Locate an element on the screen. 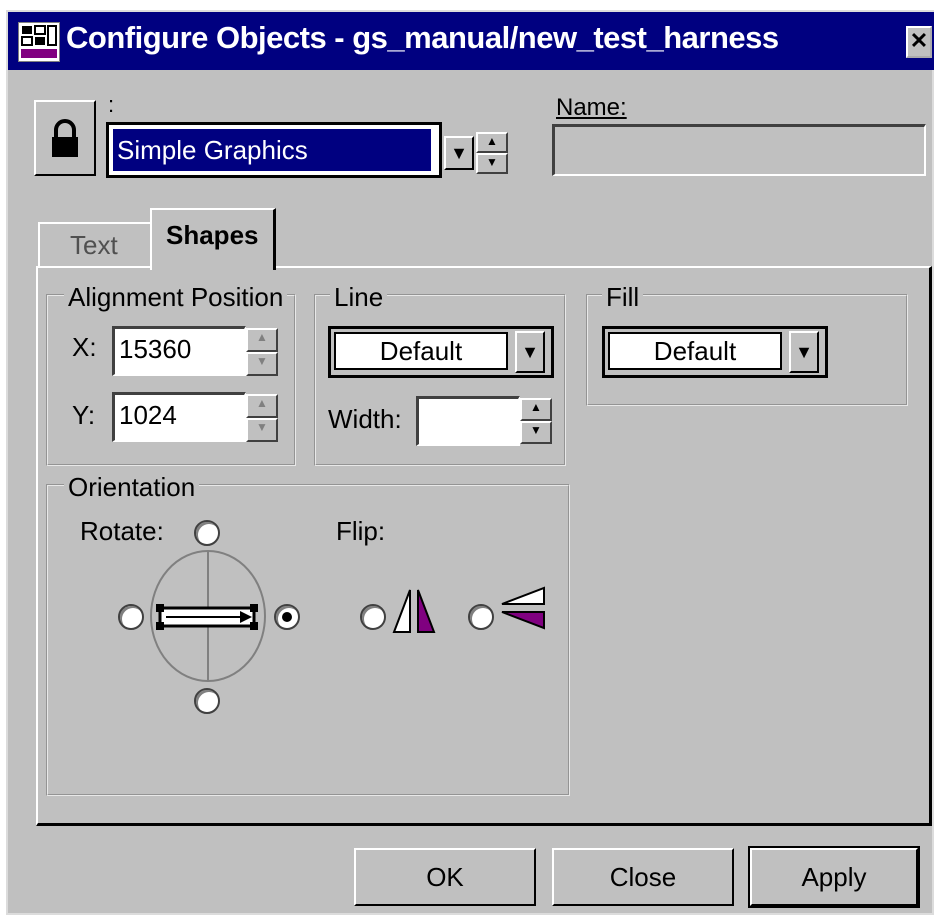 This screenshot has height=918, width=944. orientation-title: Orientation is located at coordinates (132, 487).